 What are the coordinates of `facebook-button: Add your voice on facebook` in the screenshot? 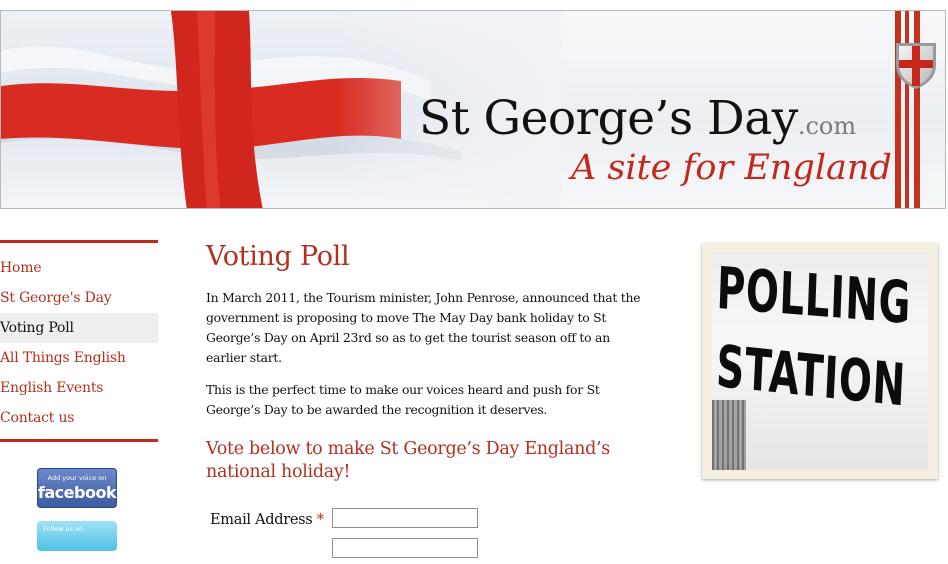 It's located at (77, 488).